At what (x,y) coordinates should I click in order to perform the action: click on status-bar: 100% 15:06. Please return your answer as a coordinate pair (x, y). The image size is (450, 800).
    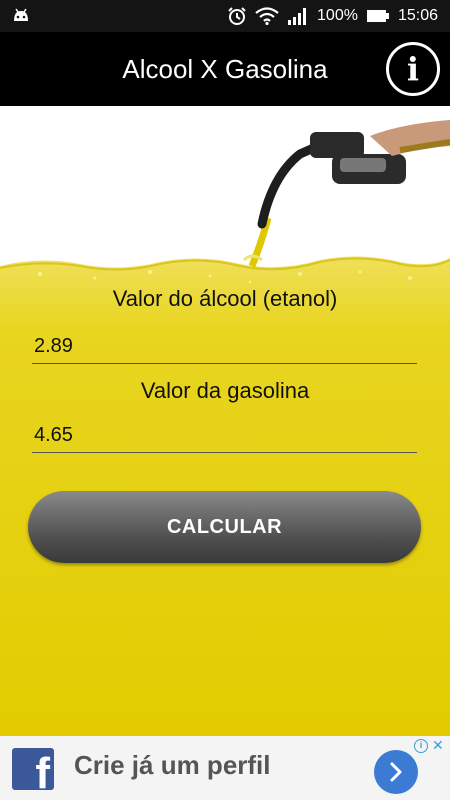
    Looking at the image, I should click on (225, 16).